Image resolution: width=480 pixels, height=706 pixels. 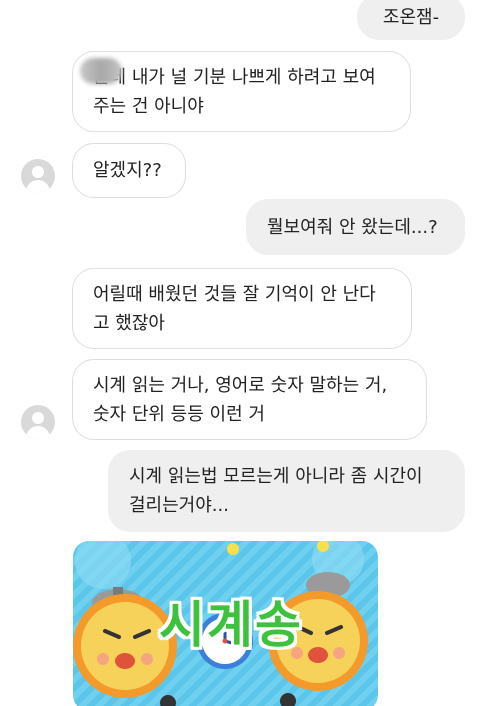 What do you see at coordinates (234, 308) in the screenshot?
I see `message-text: 어릴때 배웠던 것들 잘 기억이 안 난다 고 했잖아` at bounding box center [234, 308].